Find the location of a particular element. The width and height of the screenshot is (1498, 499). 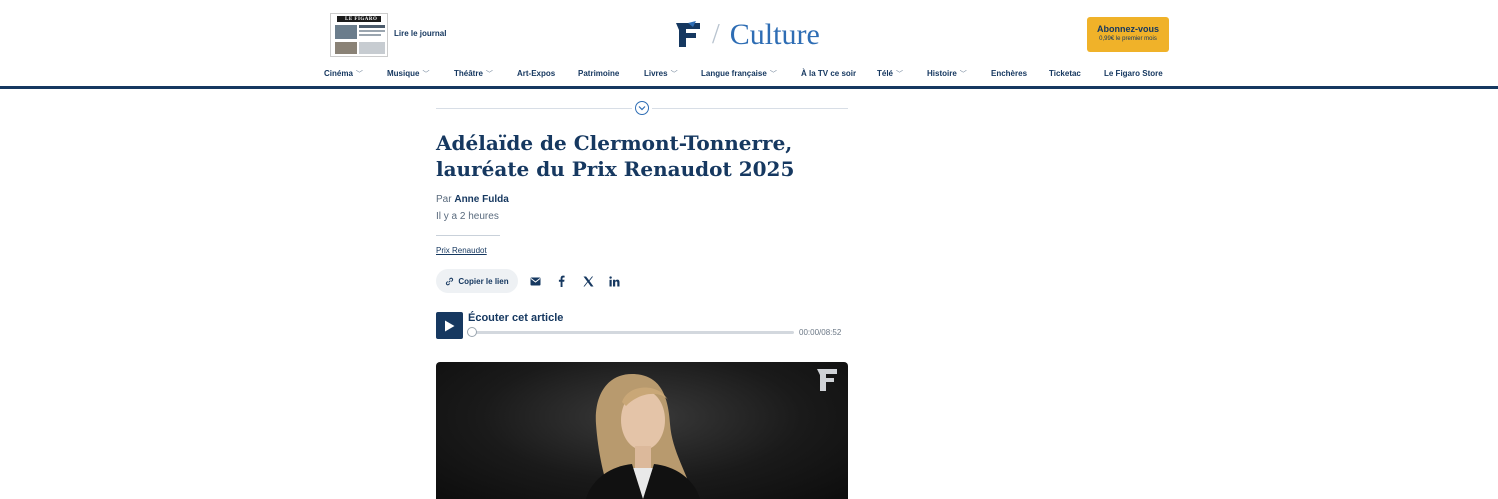

newspaper-thumbnail: LE FIGARO is located at coordinates (359, 35).